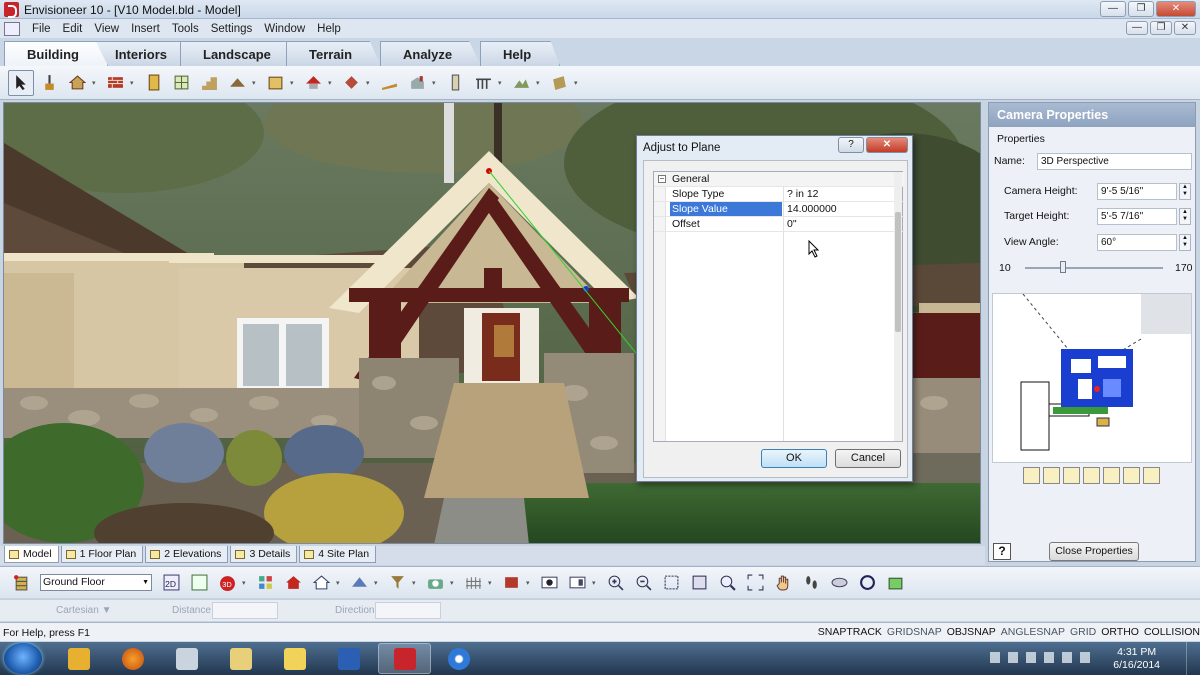 This screenshot has height=675, width=1200. I want to click on volume-icon, so click(1067, 657).